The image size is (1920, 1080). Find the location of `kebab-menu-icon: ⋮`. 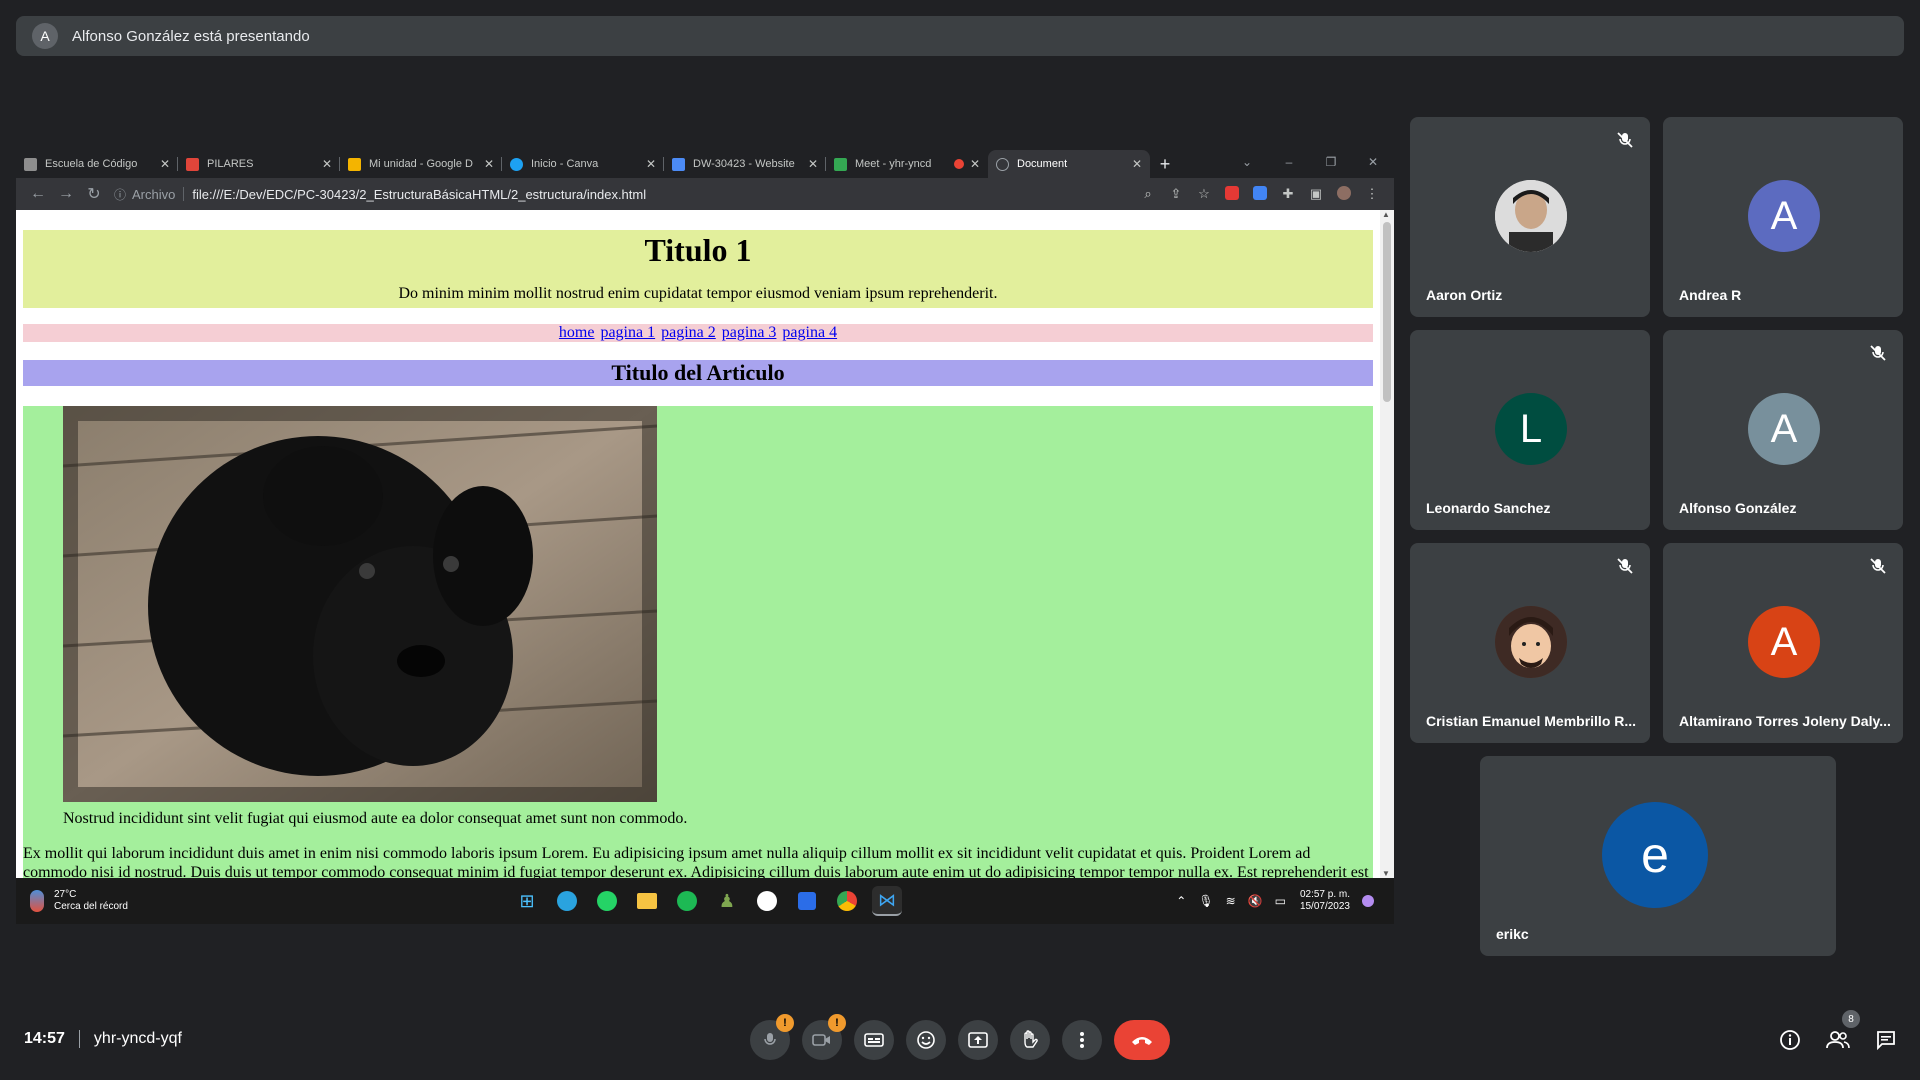

kebab-menu-icon: ⋮ is located at coordinates (1372, 194).